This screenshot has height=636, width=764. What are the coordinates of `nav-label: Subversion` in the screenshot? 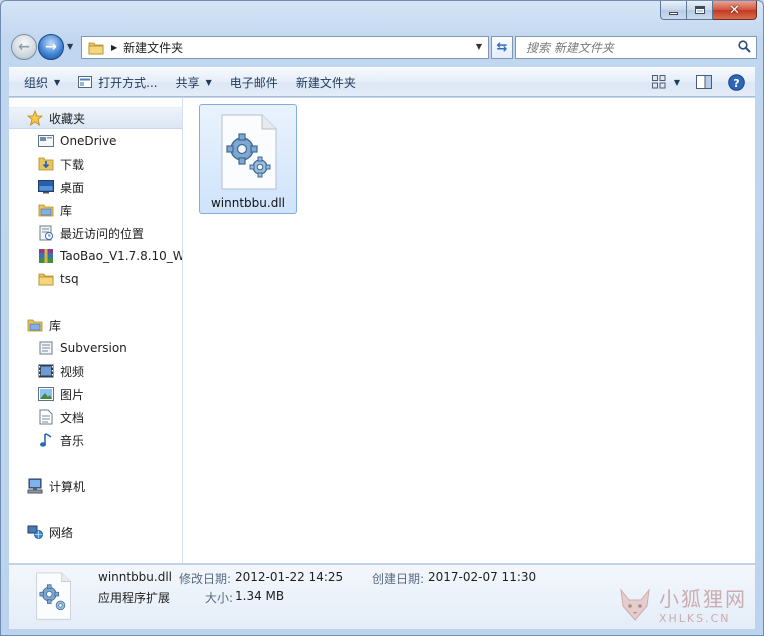 It's located at (93, 348).